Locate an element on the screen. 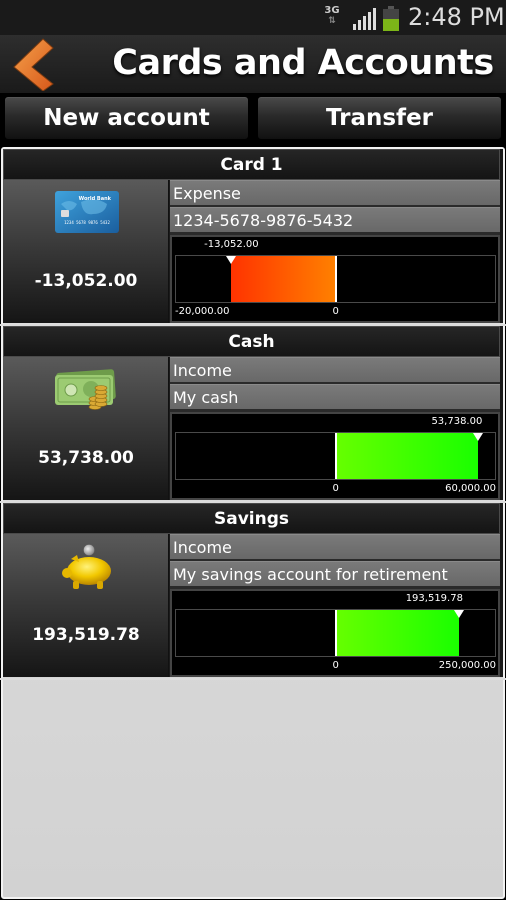 Image resolution: width=506 pixels, height=900 pixels. account-details: Income My cash 53,738.00 0 60,000.00 is located at coordinates (335, 428).